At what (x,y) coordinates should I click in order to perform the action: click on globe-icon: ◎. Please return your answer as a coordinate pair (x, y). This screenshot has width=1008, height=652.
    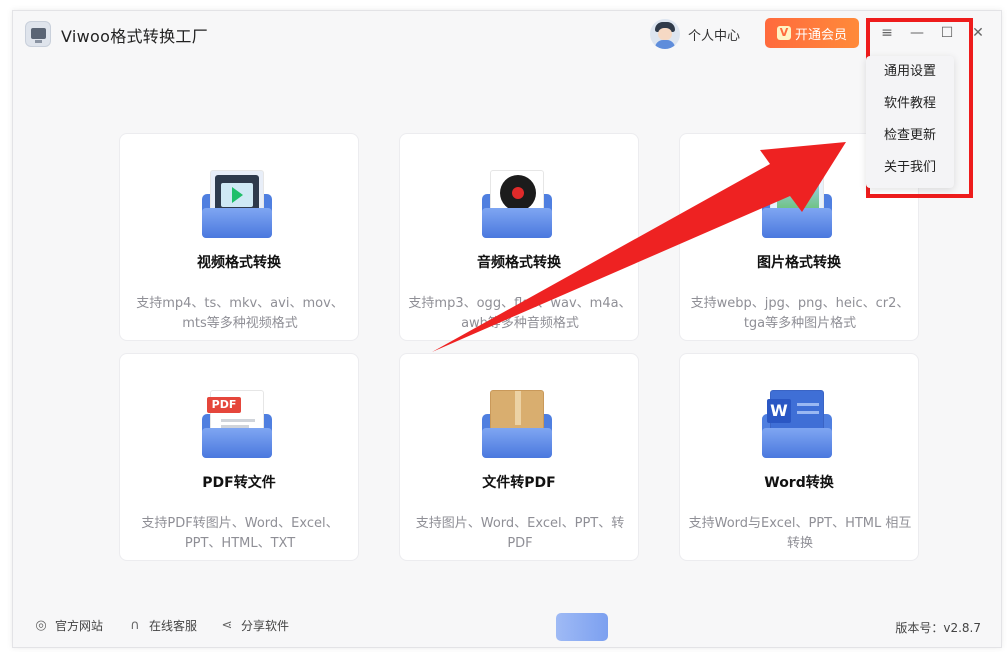
    Looking at the image, I should click on (41, 625).